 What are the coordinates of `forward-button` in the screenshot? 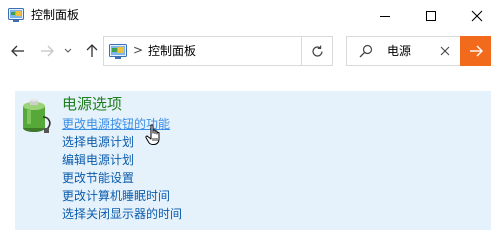 It's located at (47, 51).